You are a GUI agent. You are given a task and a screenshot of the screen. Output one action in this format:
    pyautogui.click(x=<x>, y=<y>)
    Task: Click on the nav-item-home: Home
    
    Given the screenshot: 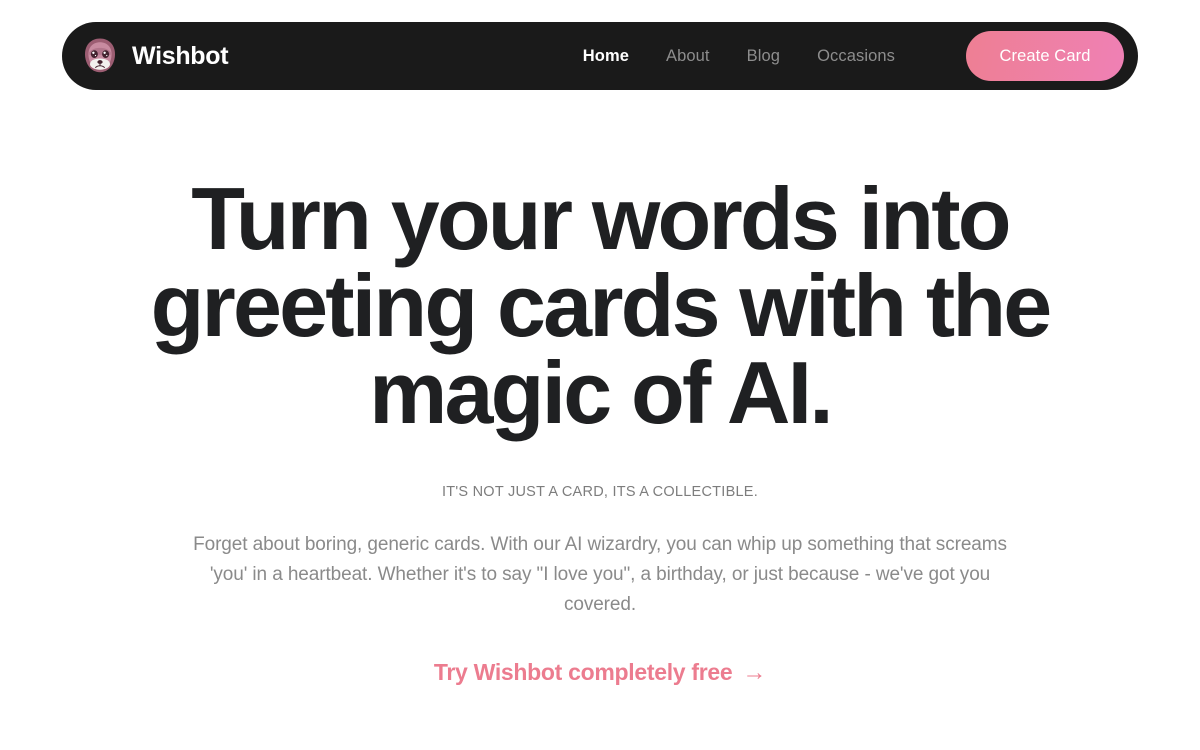 What is the action you would take?
    pyautogui.click(x=606, y=56)
    